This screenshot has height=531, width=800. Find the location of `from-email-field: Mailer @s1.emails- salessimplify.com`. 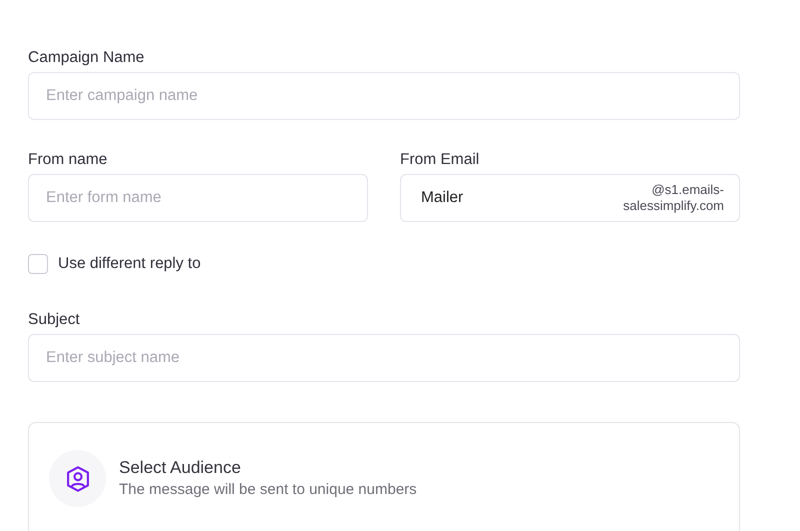

from-email-field: Mailer @s1.emails- salessimplify.com is located at coordinates (570, 198).